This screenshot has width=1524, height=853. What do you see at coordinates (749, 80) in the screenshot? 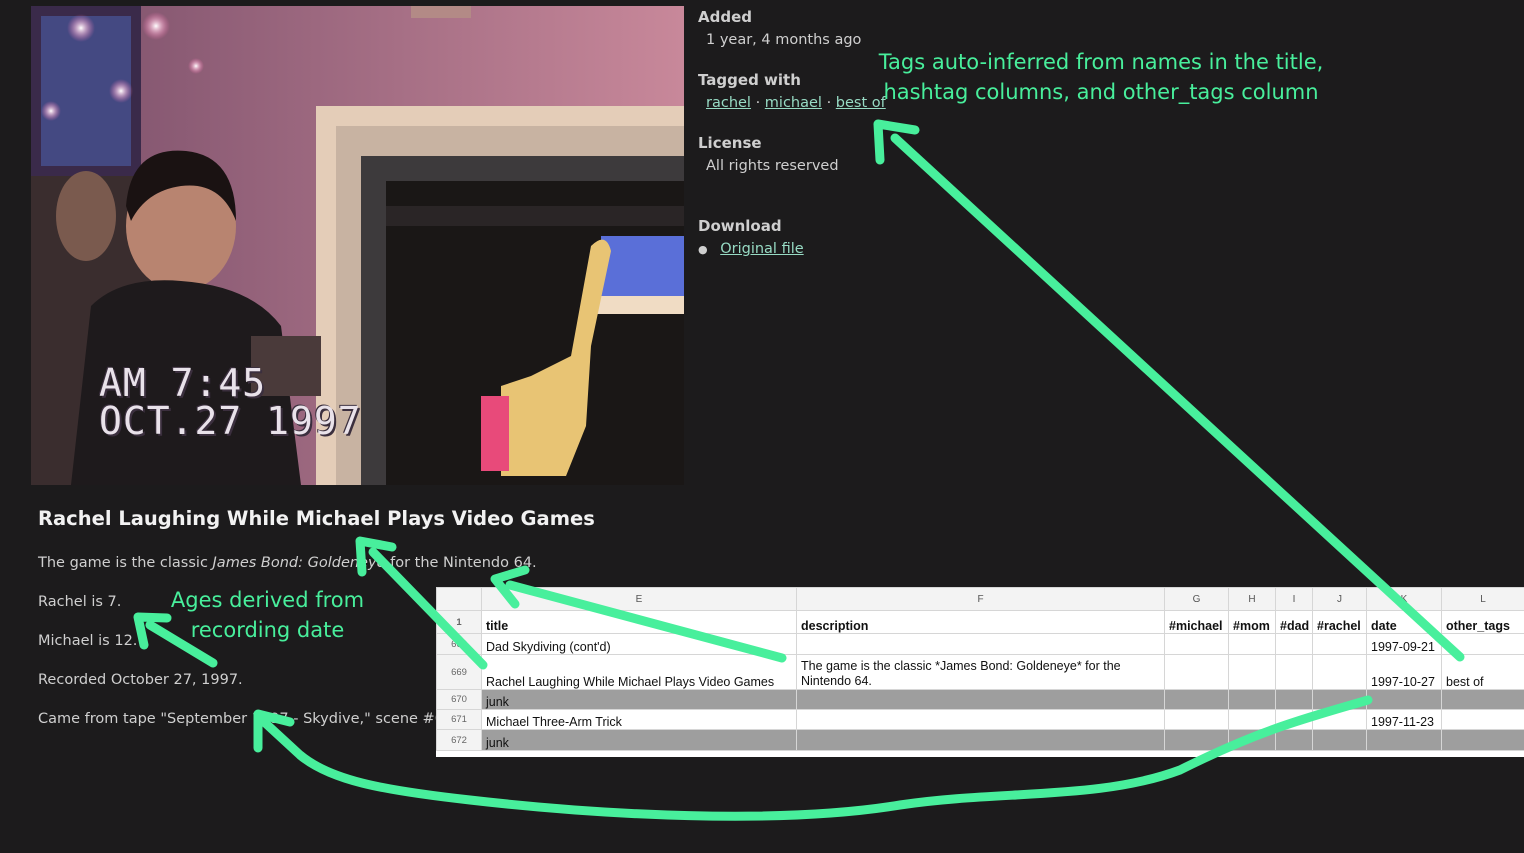
I see `tagged-label: Tagged with` at bounding box center [749, 80].